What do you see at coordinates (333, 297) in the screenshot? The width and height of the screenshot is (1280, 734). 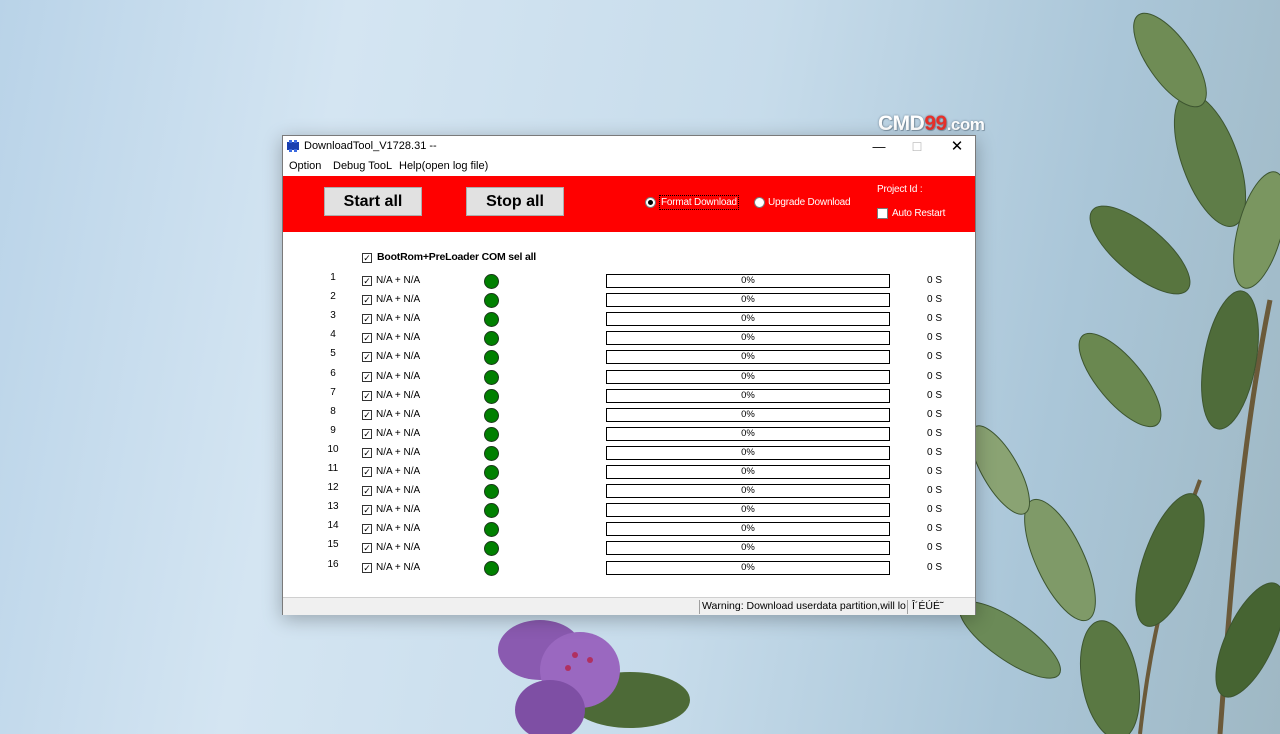 I see `port-number: 2` at bounding box center [333, 297].